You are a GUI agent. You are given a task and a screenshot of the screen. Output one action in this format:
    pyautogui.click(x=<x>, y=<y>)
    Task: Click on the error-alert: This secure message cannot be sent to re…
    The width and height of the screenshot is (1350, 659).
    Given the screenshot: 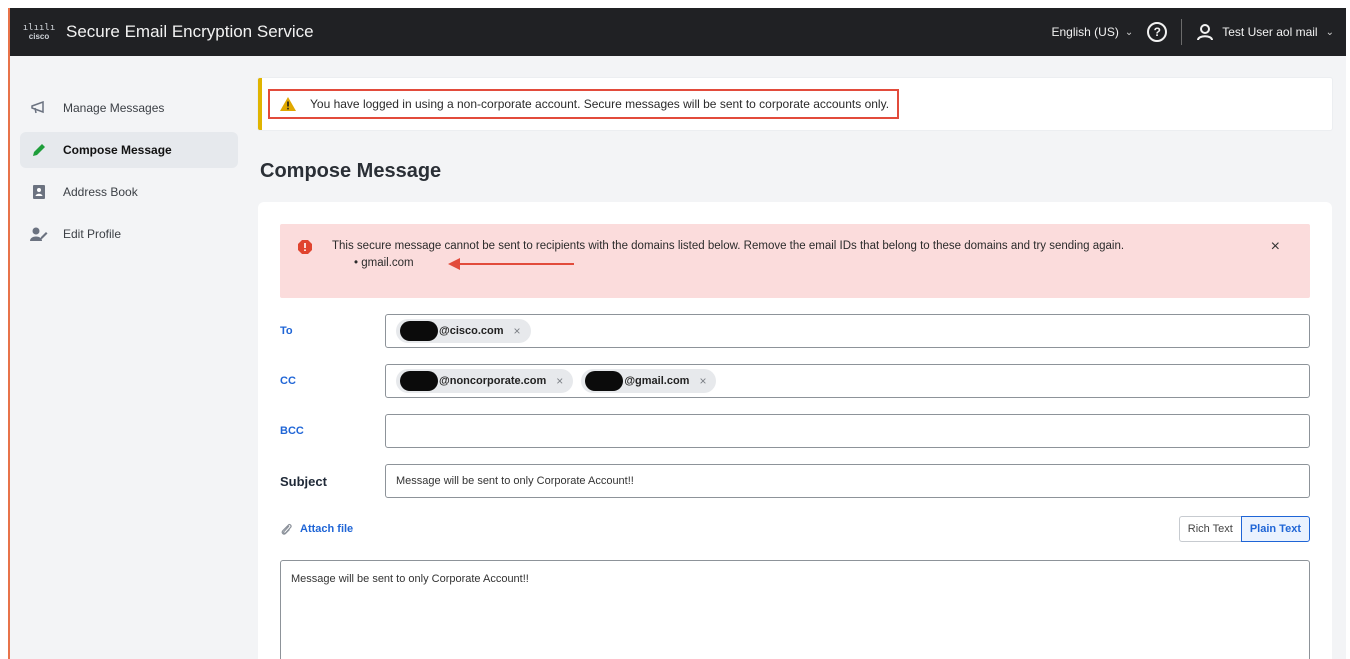 What is the action you would take?
    pyautogui.click(x=795, y=261)
    